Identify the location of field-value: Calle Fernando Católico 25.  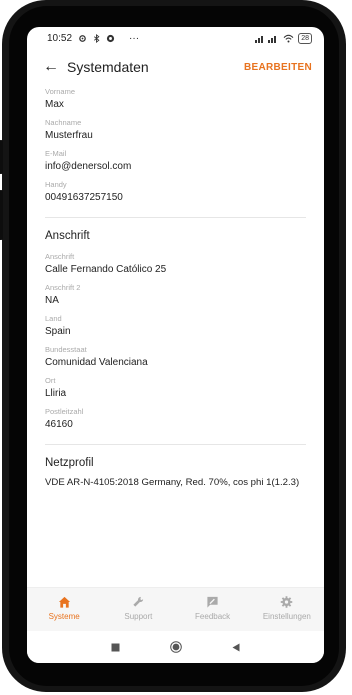
(106, 269).